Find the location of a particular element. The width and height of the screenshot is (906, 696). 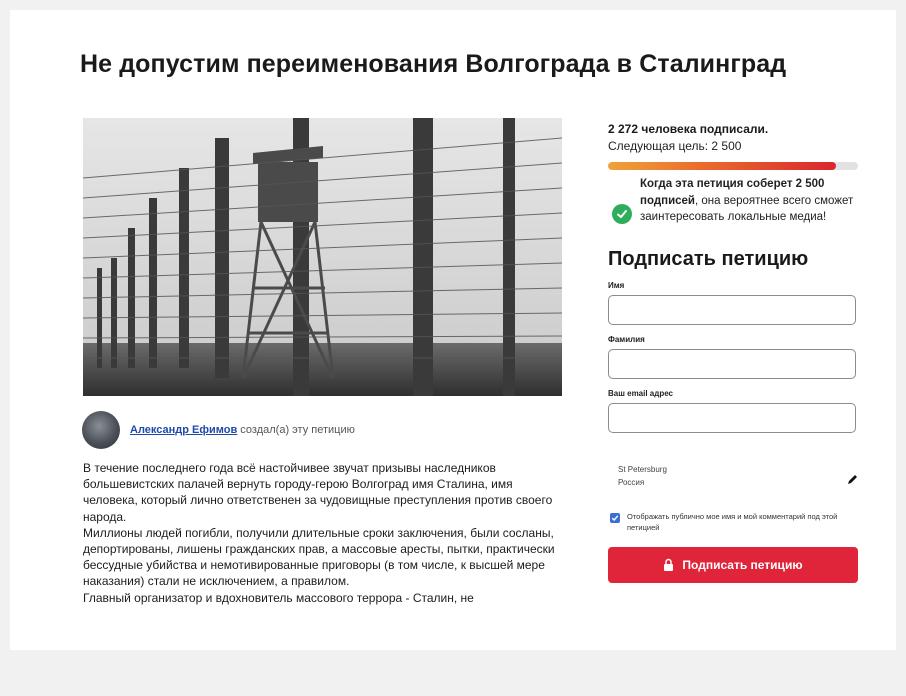

author-line: Александр Ефимов создал(а) эту петицию is located at coordinates (242, 430).